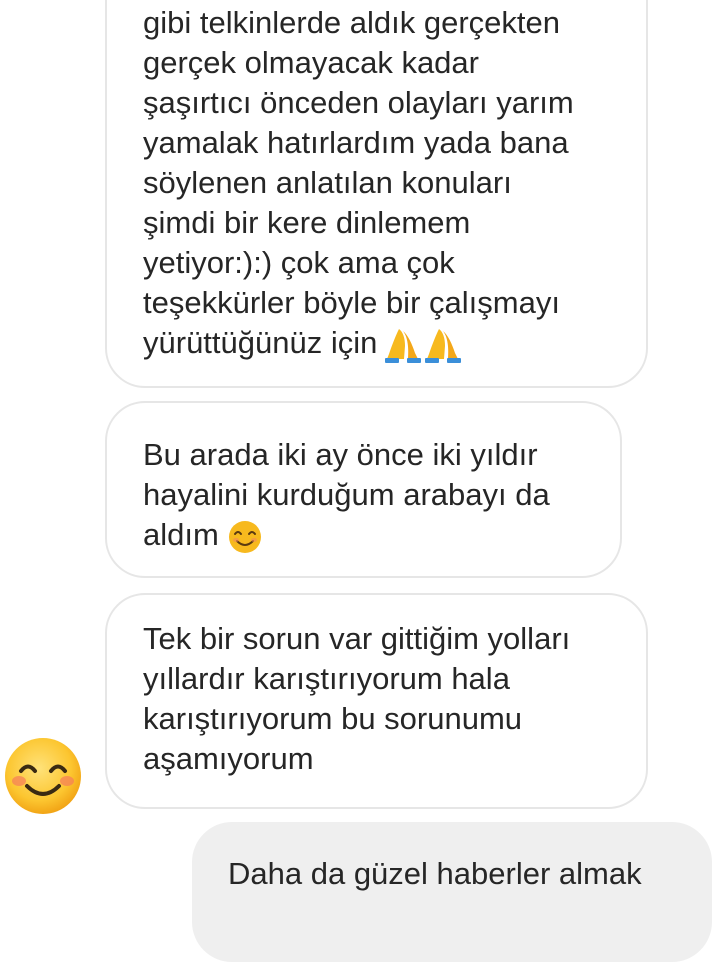 Image resolution: width=720 pixels, height=962 pixels. What do you see at coordinates (369, 535) in the screenshot?
I see `message-text-line: aldım` at bounding box center [369, 535].